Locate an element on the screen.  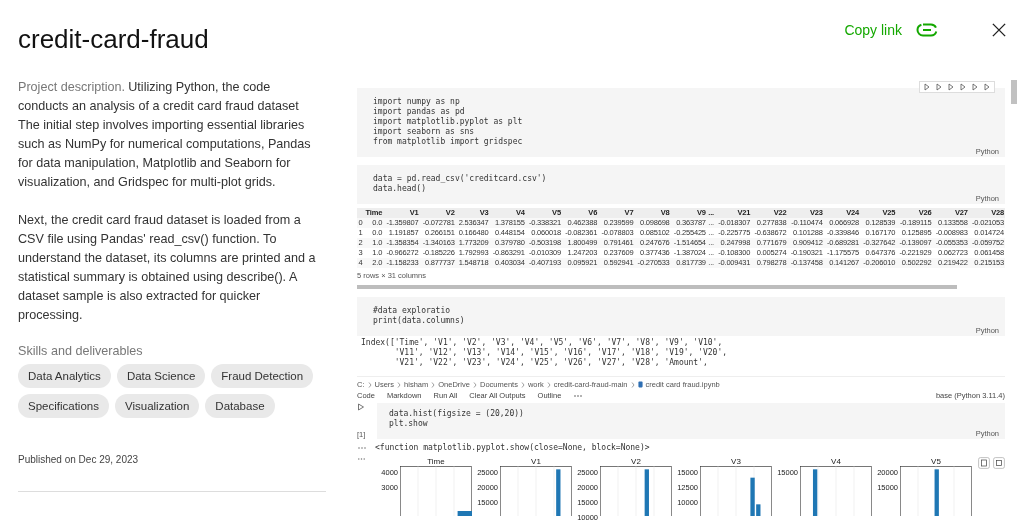
more-icon is located at coordinates (361, 459).